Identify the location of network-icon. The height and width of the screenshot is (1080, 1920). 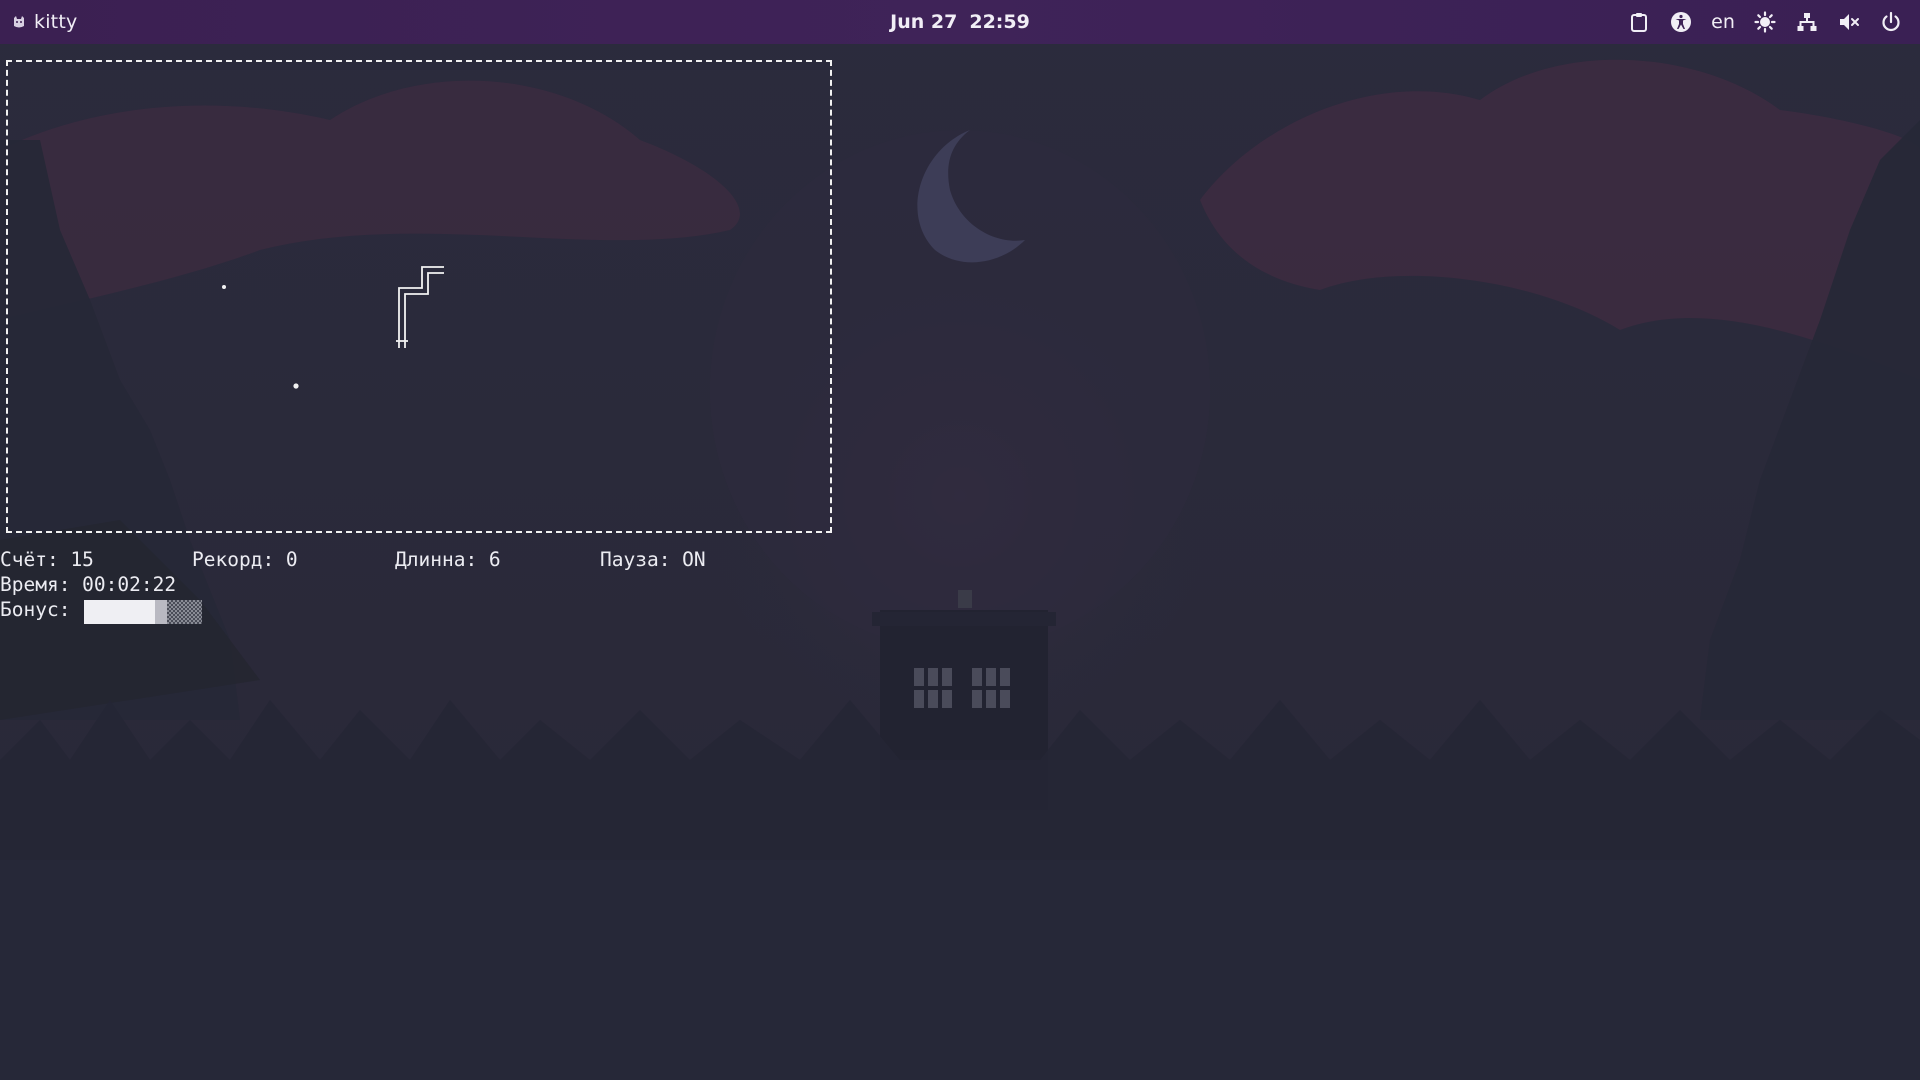
(1807, 22).